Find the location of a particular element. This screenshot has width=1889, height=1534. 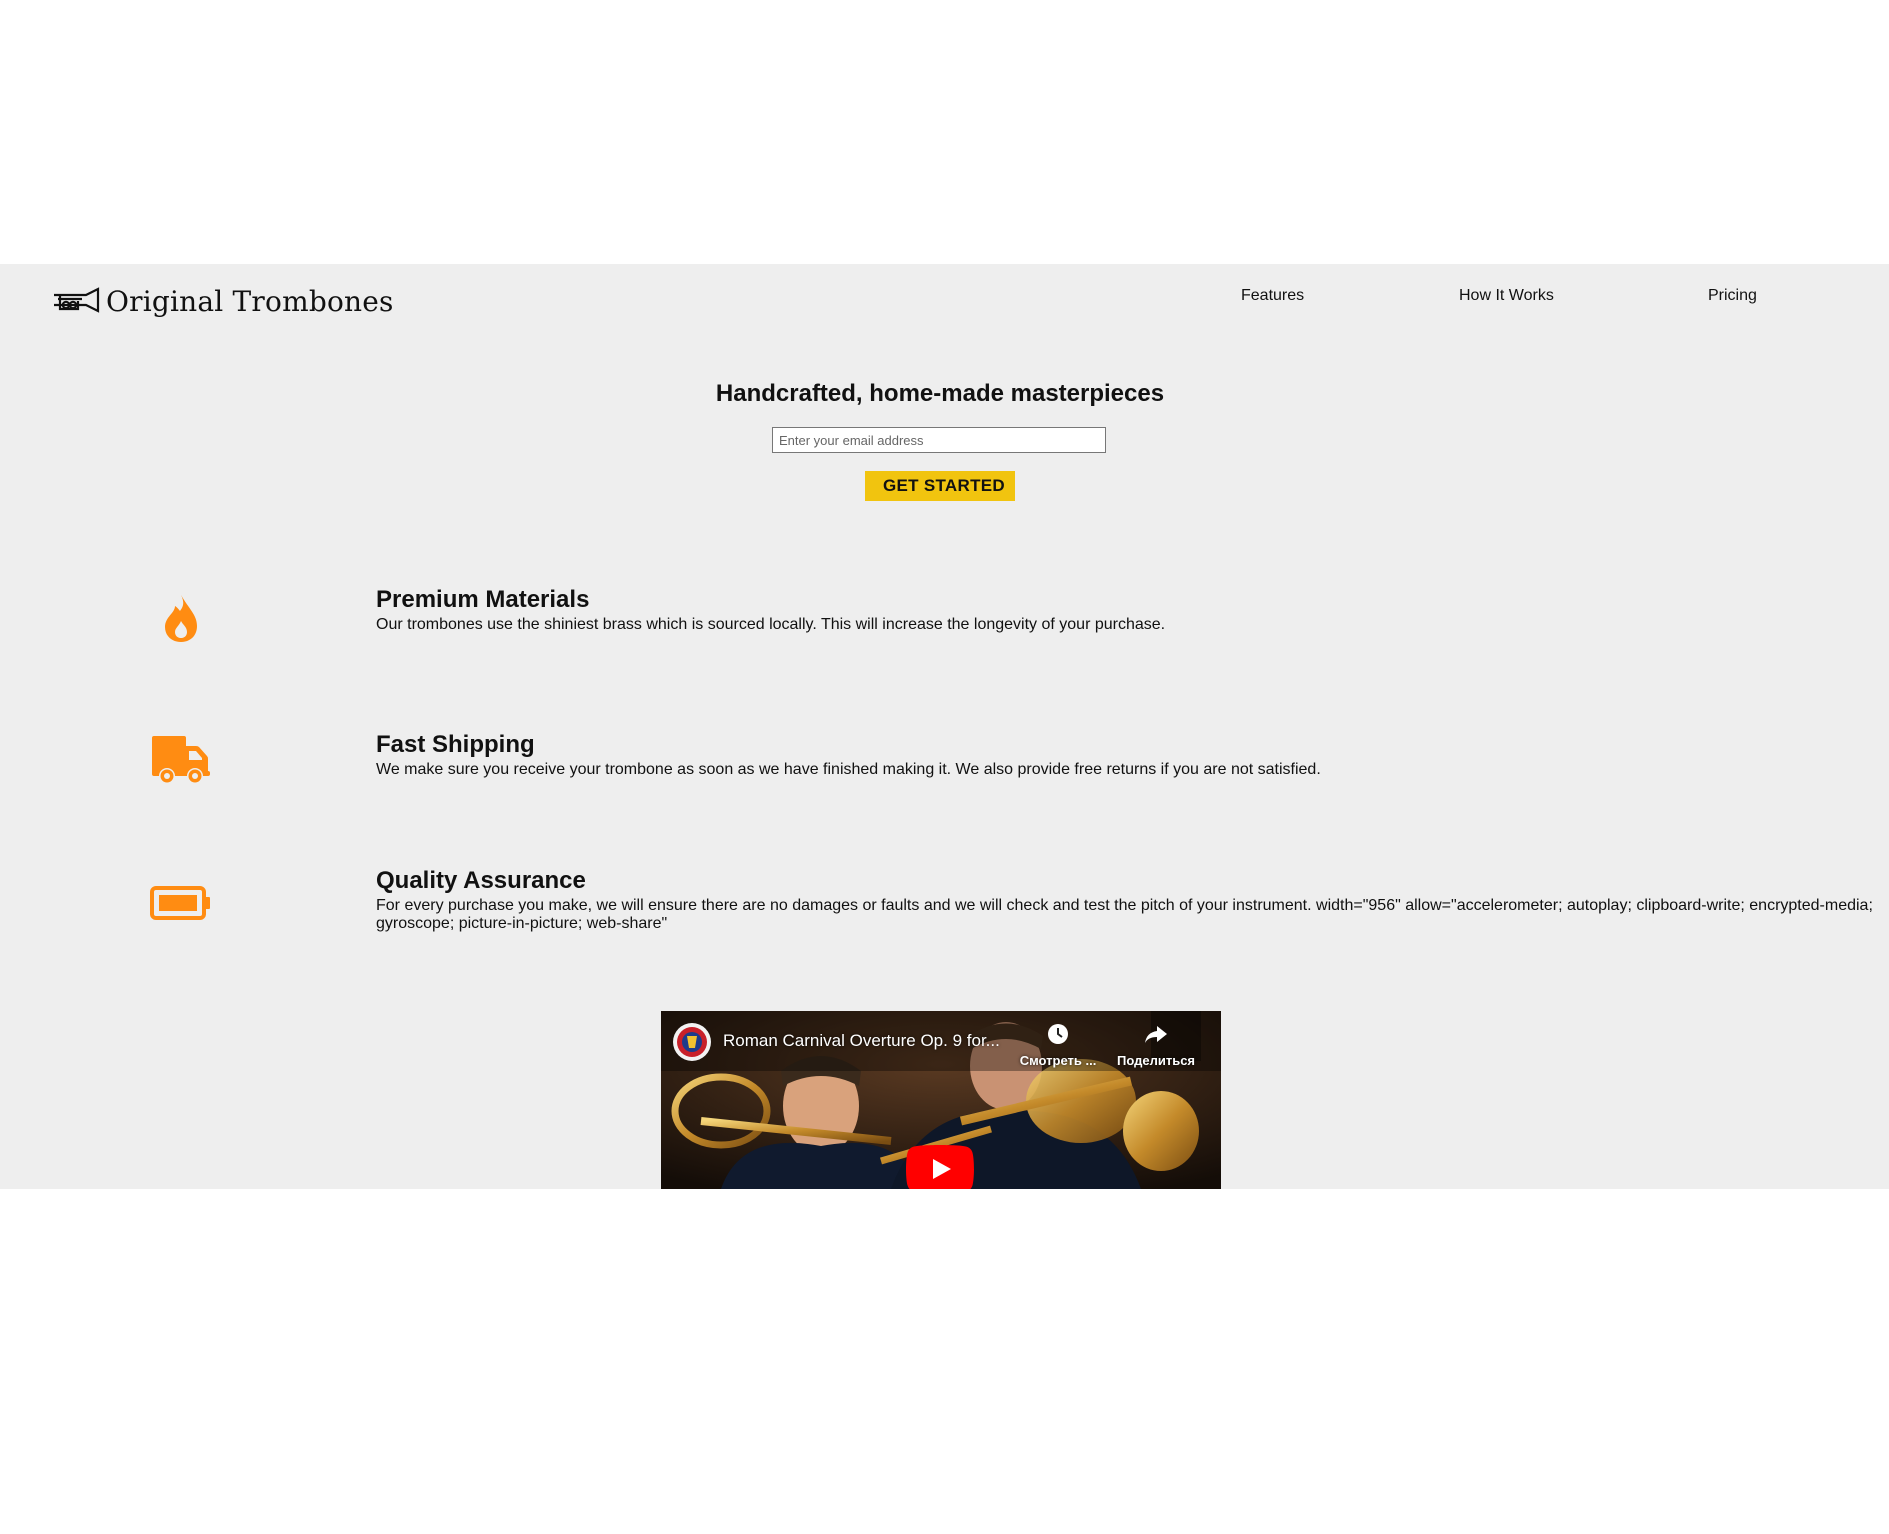

battery-icon is located at coordinates (181, 903).